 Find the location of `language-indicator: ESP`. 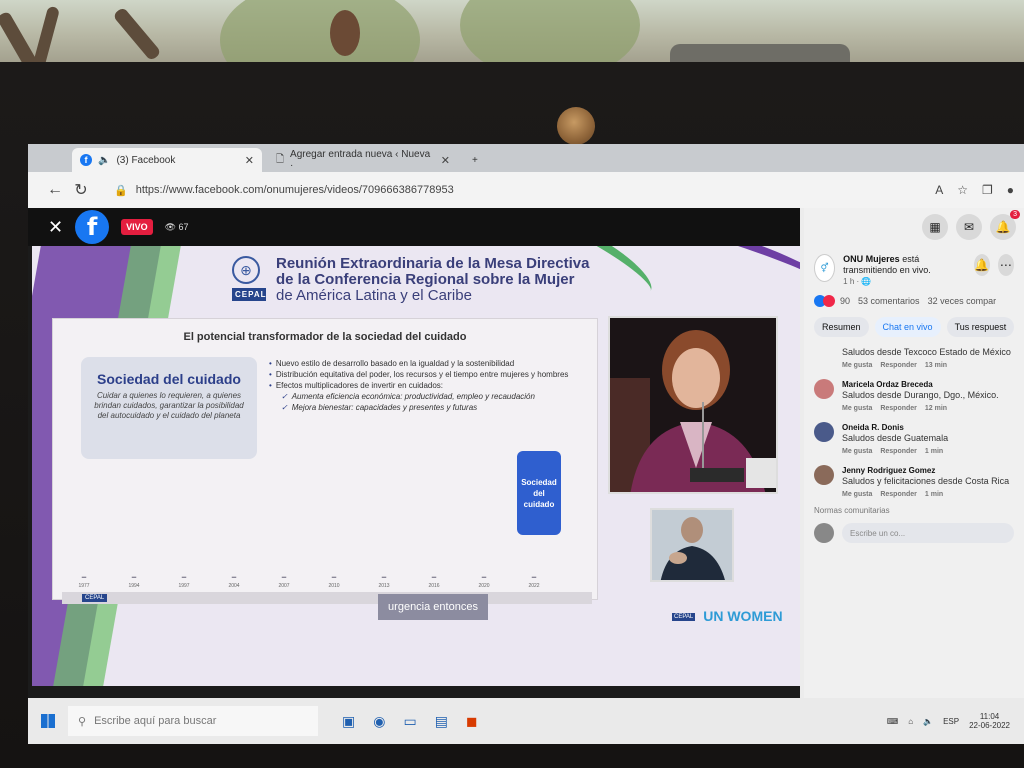

language-indicator: ESP is located at coordinates (951, 721).